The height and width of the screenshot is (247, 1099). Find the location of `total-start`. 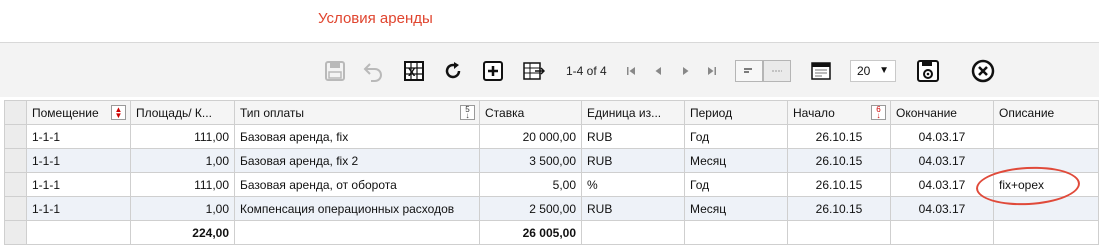

total-start is located at coordinates (839, 232).